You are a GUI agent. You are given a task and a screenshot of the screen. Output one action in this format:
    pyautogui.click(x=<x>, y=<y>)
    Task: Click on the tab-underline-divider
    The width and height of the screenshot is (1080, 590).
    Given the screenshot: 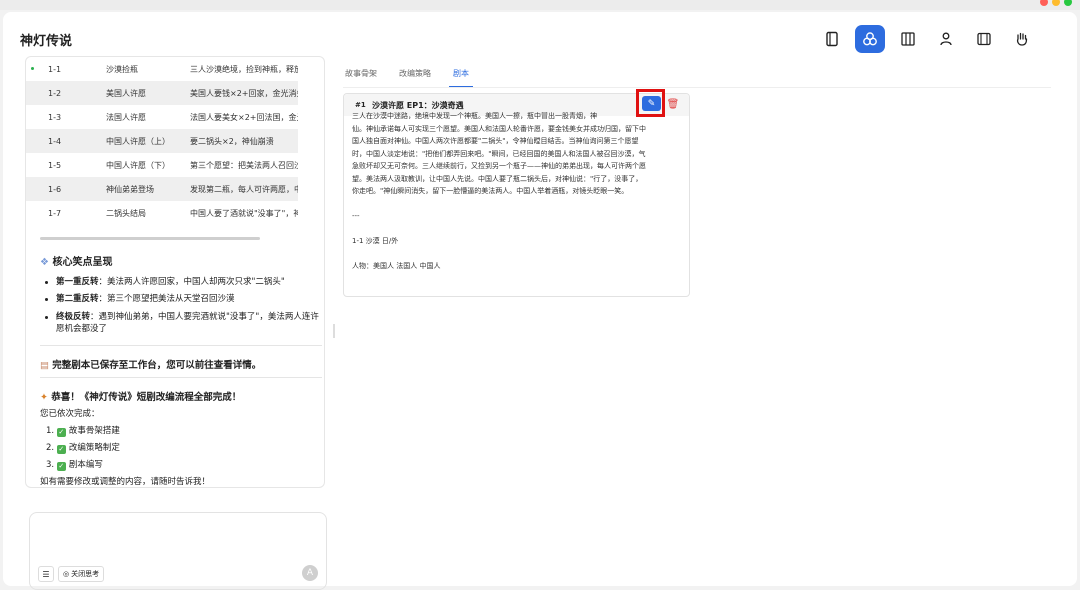 What is the action you would take?
    pyautogui.click(x=697, y=87)
    